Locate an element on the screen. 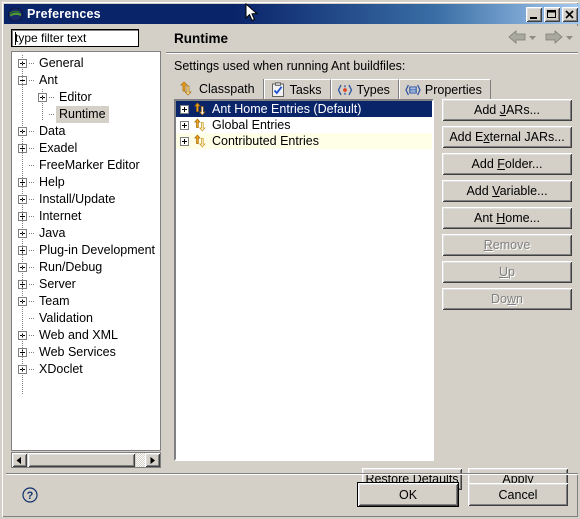 Image resolution: width=580 pixels, height=519 pixels. minimize-button is located at coordinates (534, 14).